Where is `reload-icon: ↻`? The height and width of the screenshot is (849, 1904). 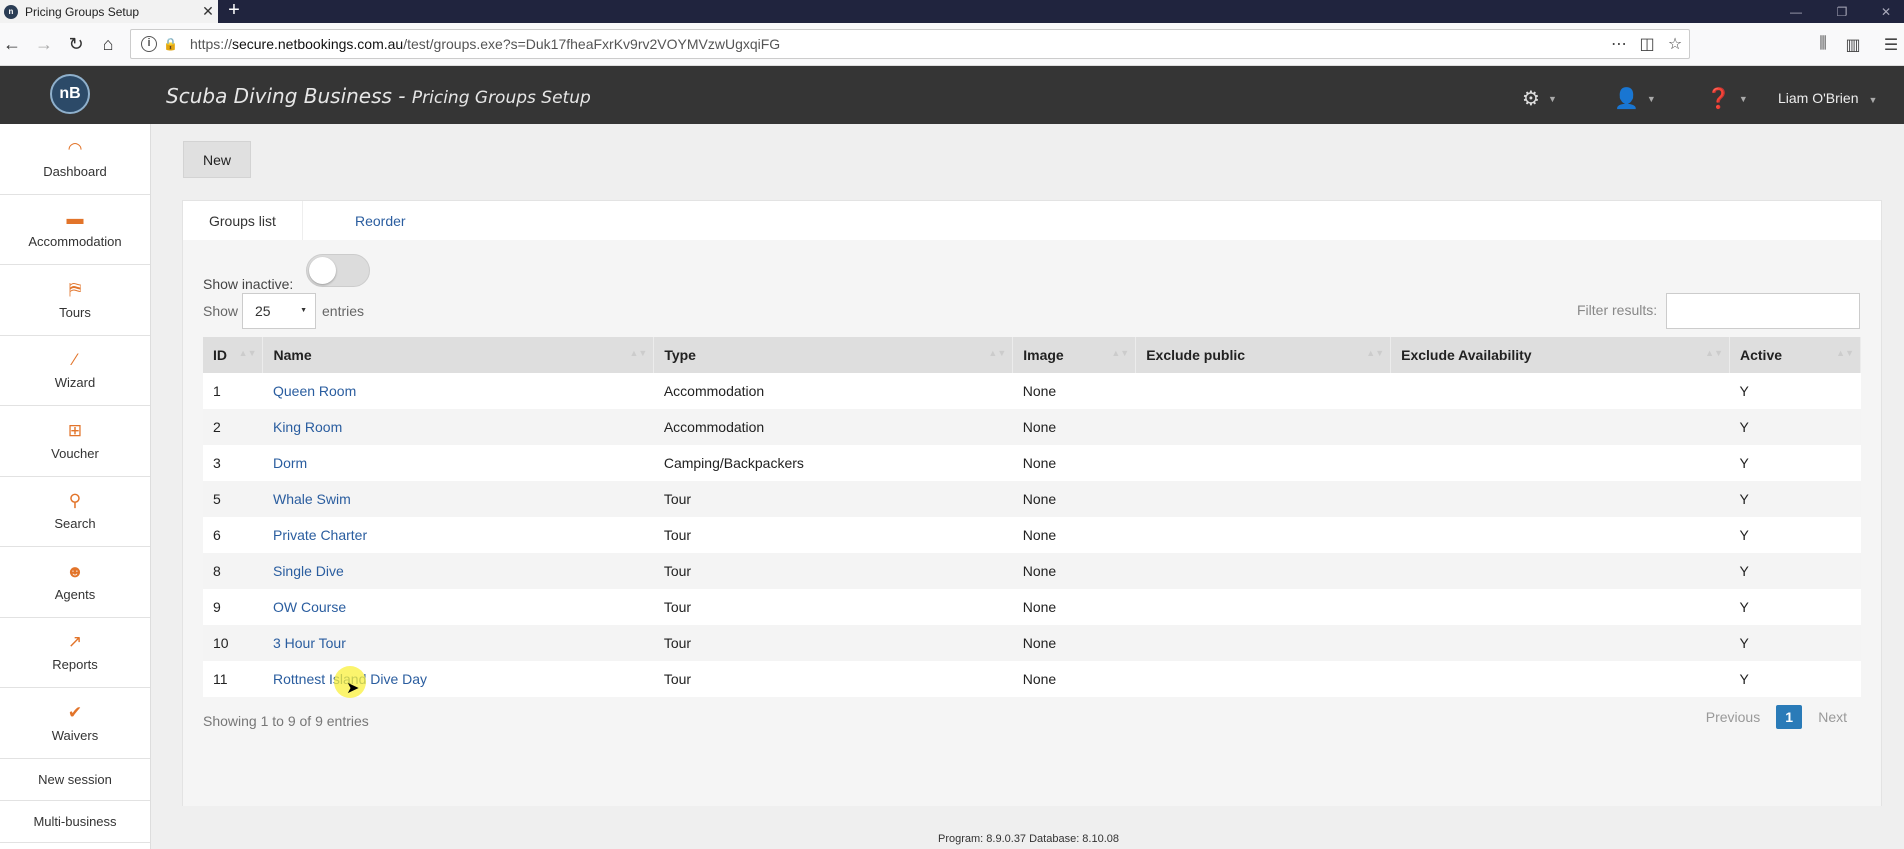
reload-icon: ↻ is located at coordinates (76, 45).